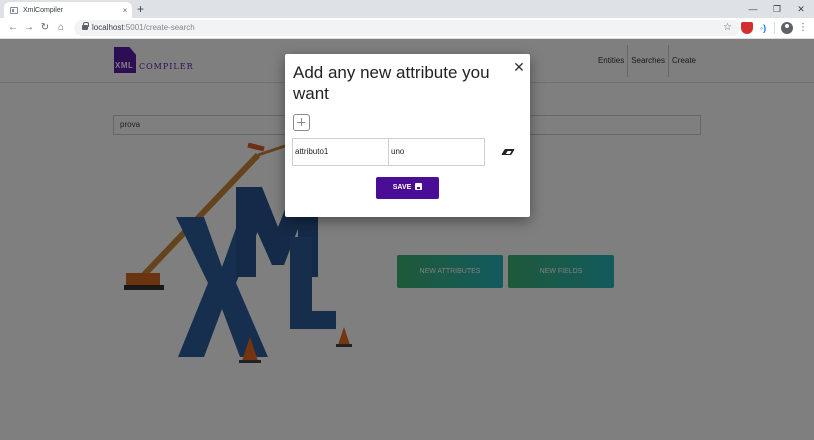  Describe the element at coordinates (301, 122) in the screenshot. I see `add-attribute-icon` at that location.